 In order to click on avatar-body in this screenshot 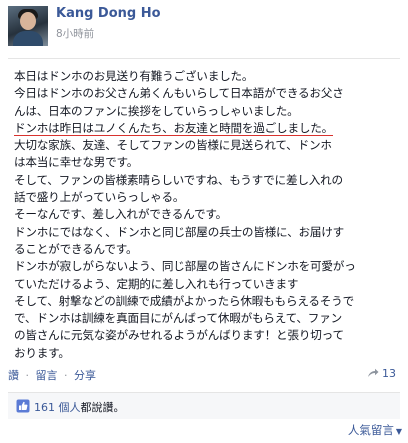, I will do `click(28, 38)`.